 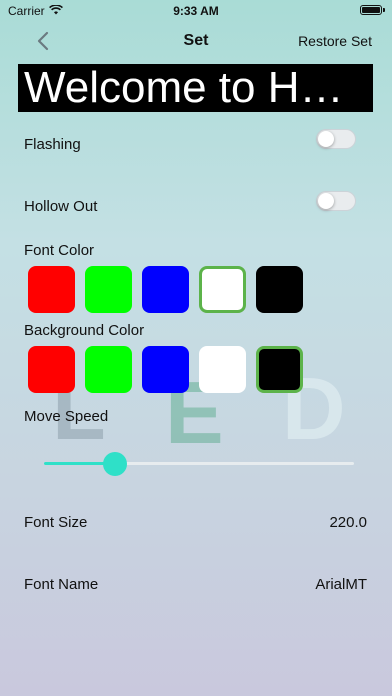 I want to click on navigation-bar: Set Restore Set, so click(x=196, y=41).